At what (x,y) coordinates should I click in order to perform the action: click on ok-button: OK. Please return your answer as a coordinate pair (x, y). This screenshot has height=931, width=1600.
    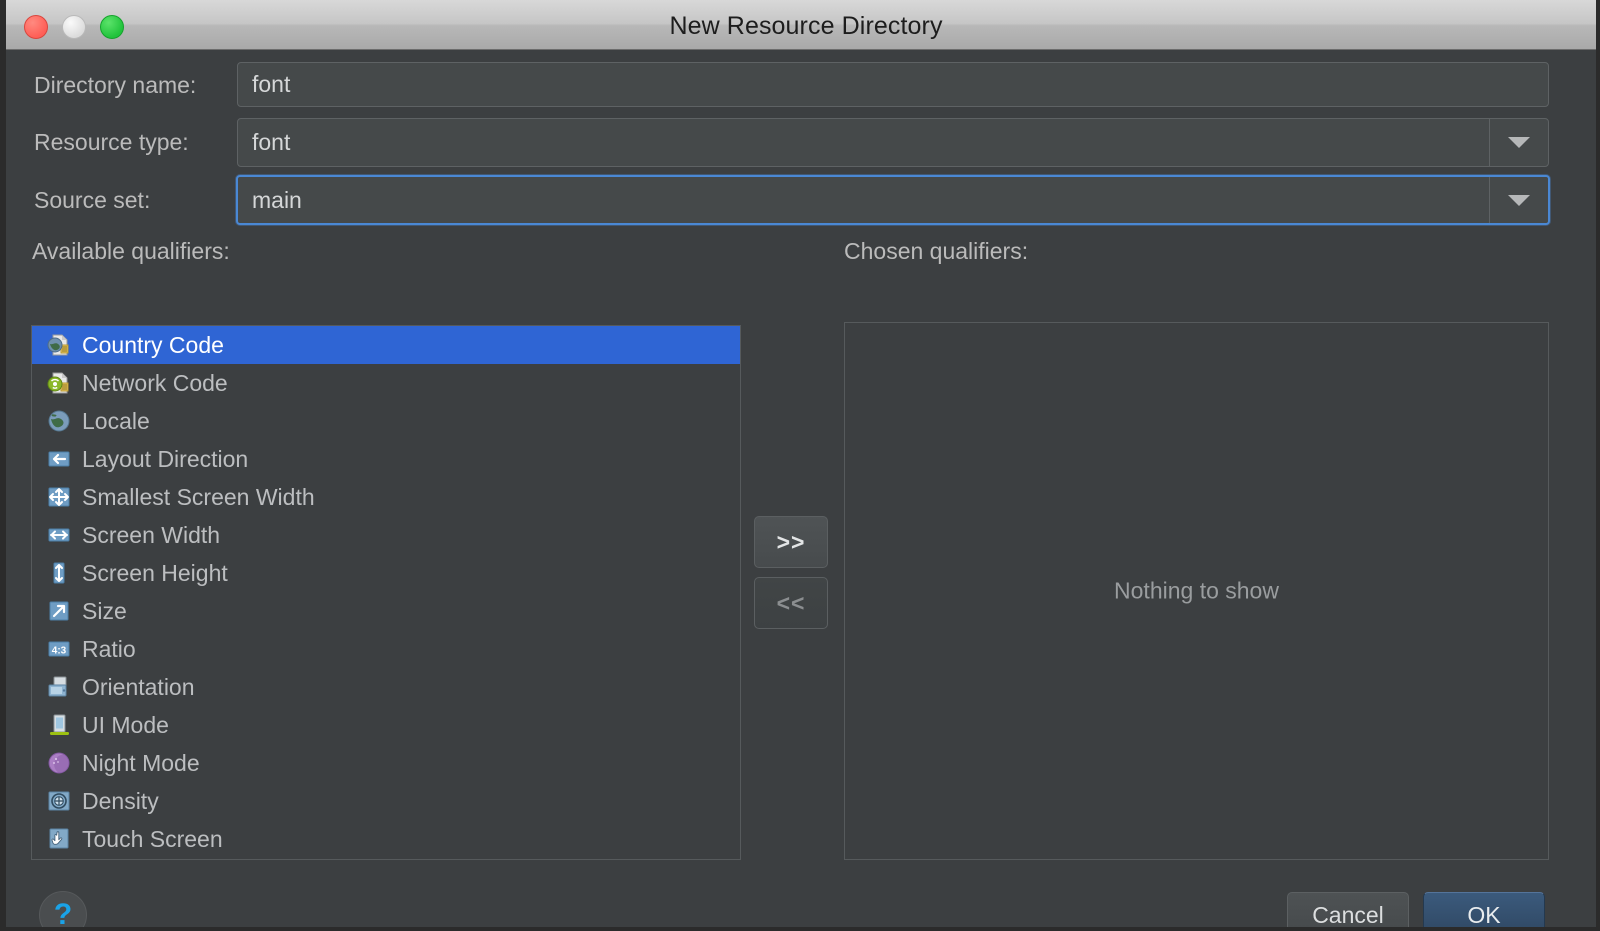
    Looking at the image, I should click on (1484, 910).